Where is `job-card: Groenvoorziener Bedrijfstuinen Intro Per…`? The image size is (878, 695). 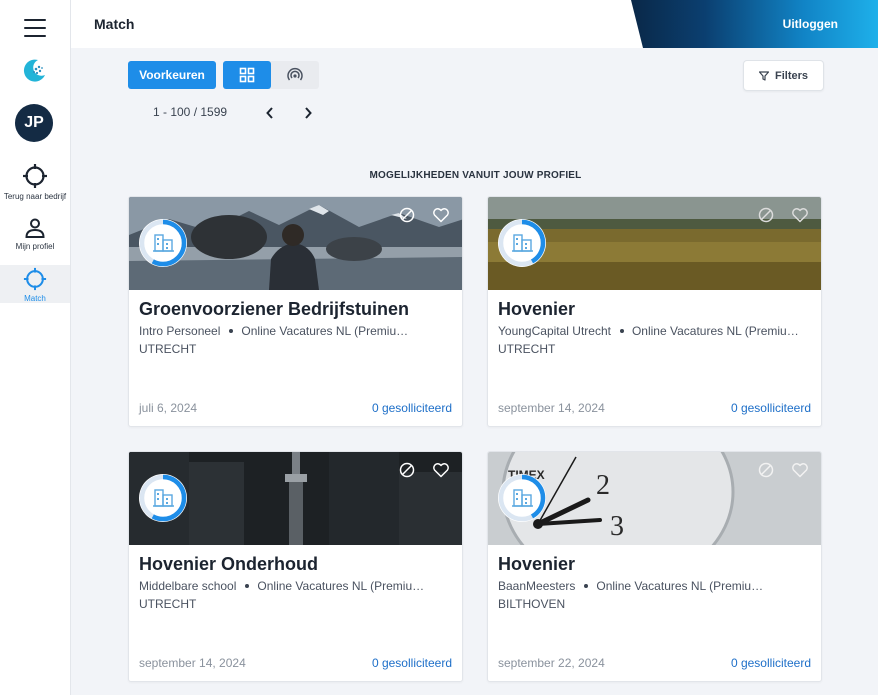
job-card: Groenvoorziener Bedrijfstuinen Intro Per… is located at coordinates (295, 311).